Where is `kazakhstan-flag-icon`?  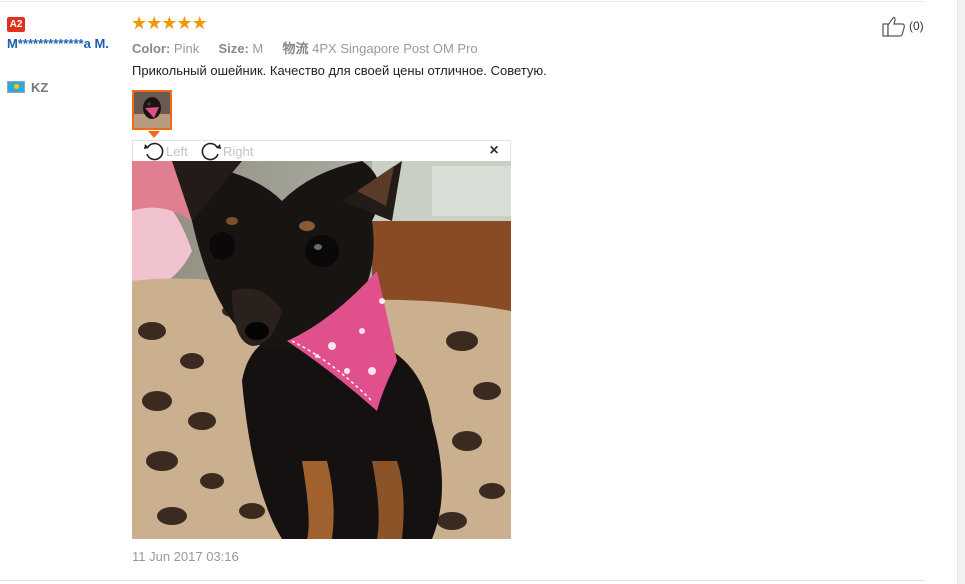
kazakhstan-flag-icon is located at coordinates (16, 87).